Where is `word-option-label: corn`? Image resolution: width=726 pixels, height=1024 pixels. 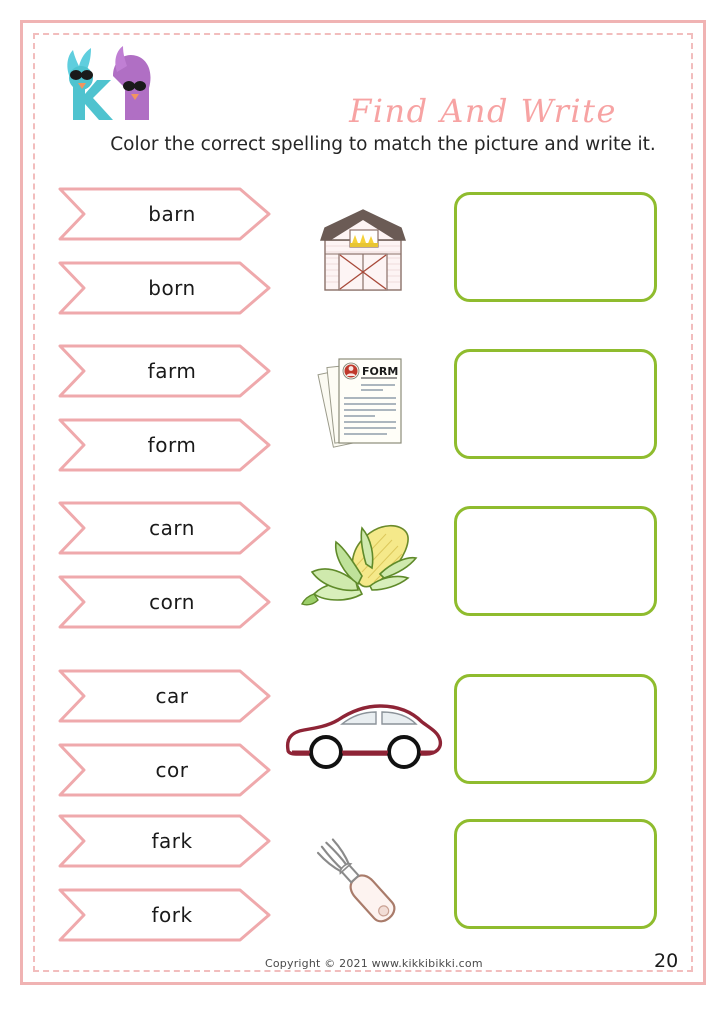
word-option-label: corn is located at coordinates (172, 602).